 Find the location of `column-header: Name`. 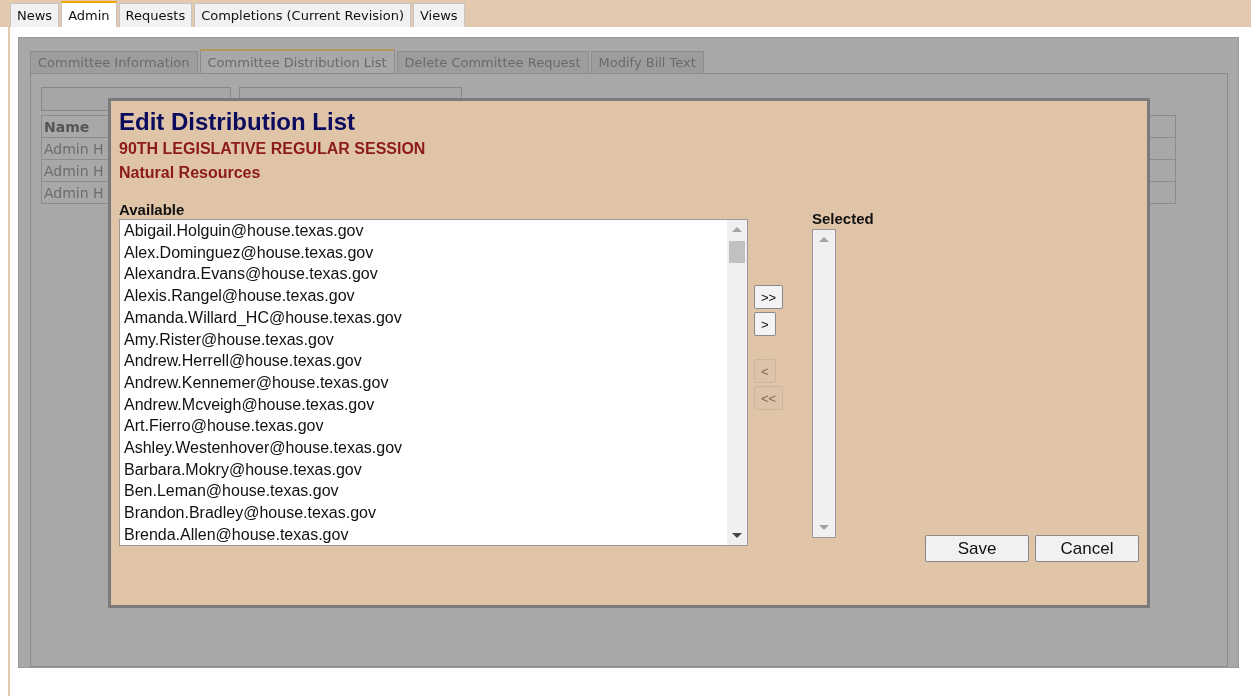

column-header: Name is located at coordinates (66, 126).